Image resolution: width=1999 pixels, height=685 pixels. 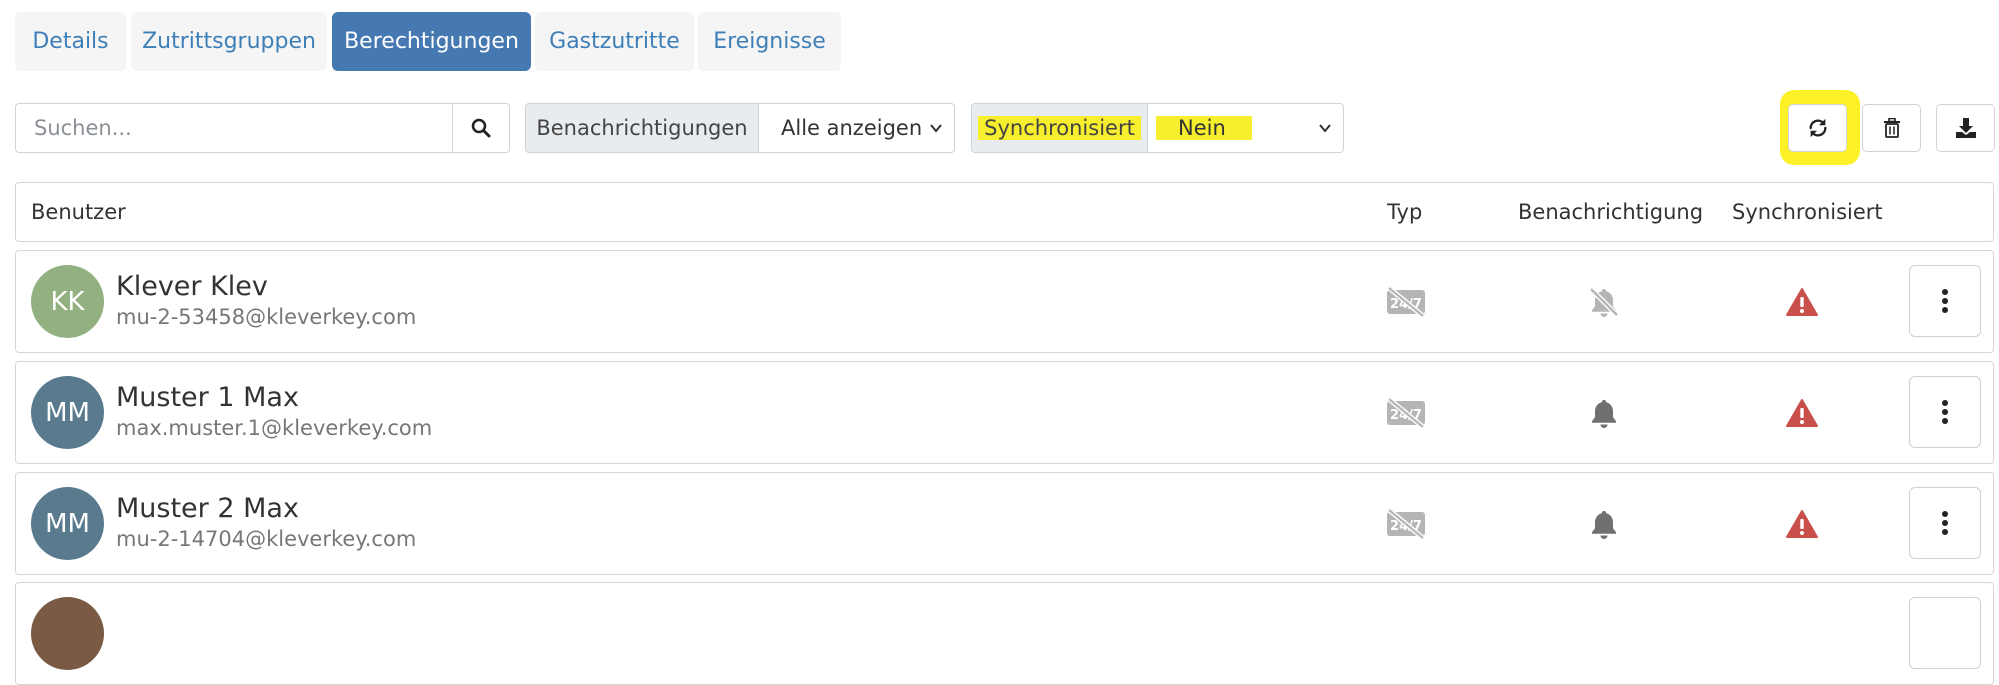 What do you see at coordinates (1807, 212) in the screenshot?
I see `column-header-synced: Synchronisiert` at bounding box center [1807, 212].